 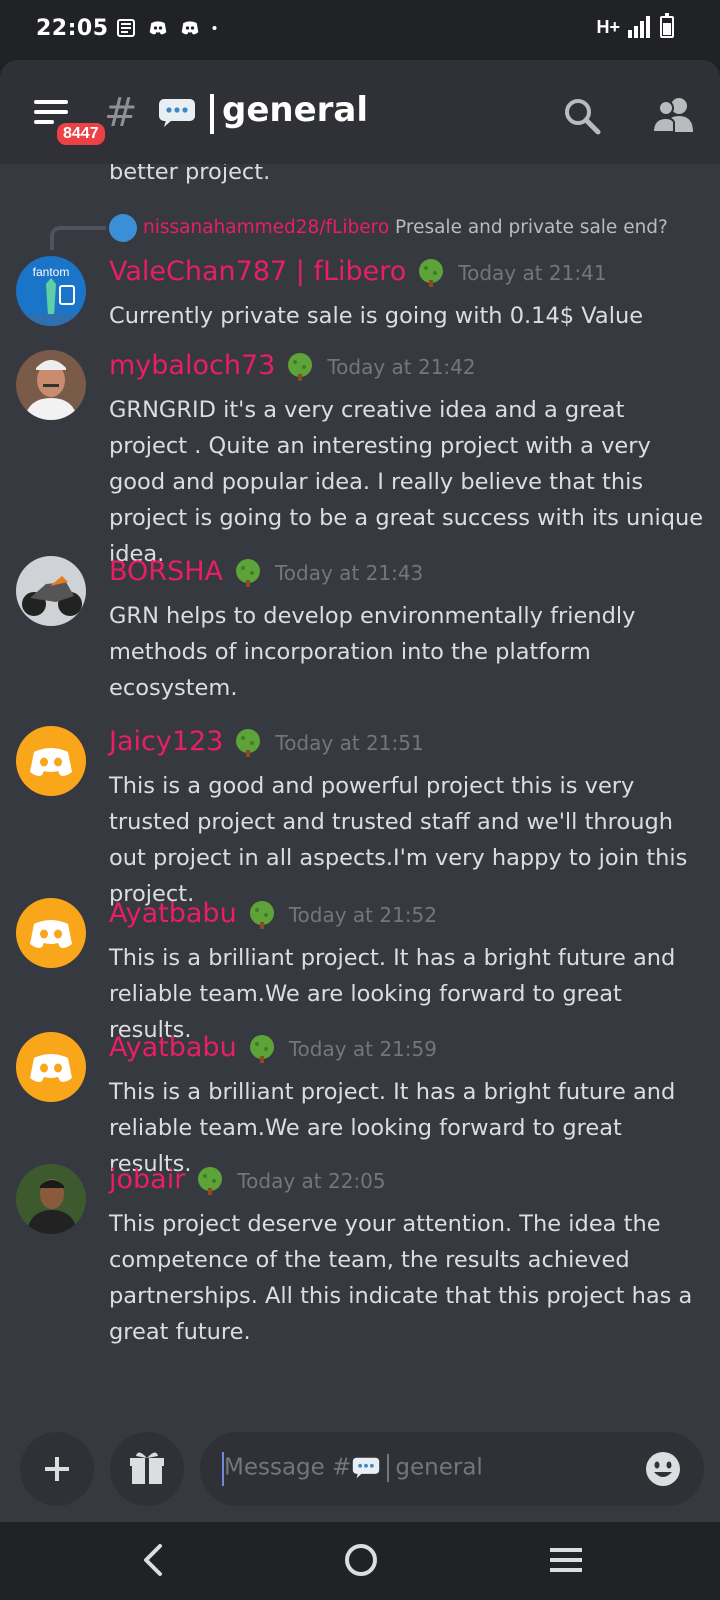 I want to click on timestamp: Today at 21:42, so click(x=401, y=366).